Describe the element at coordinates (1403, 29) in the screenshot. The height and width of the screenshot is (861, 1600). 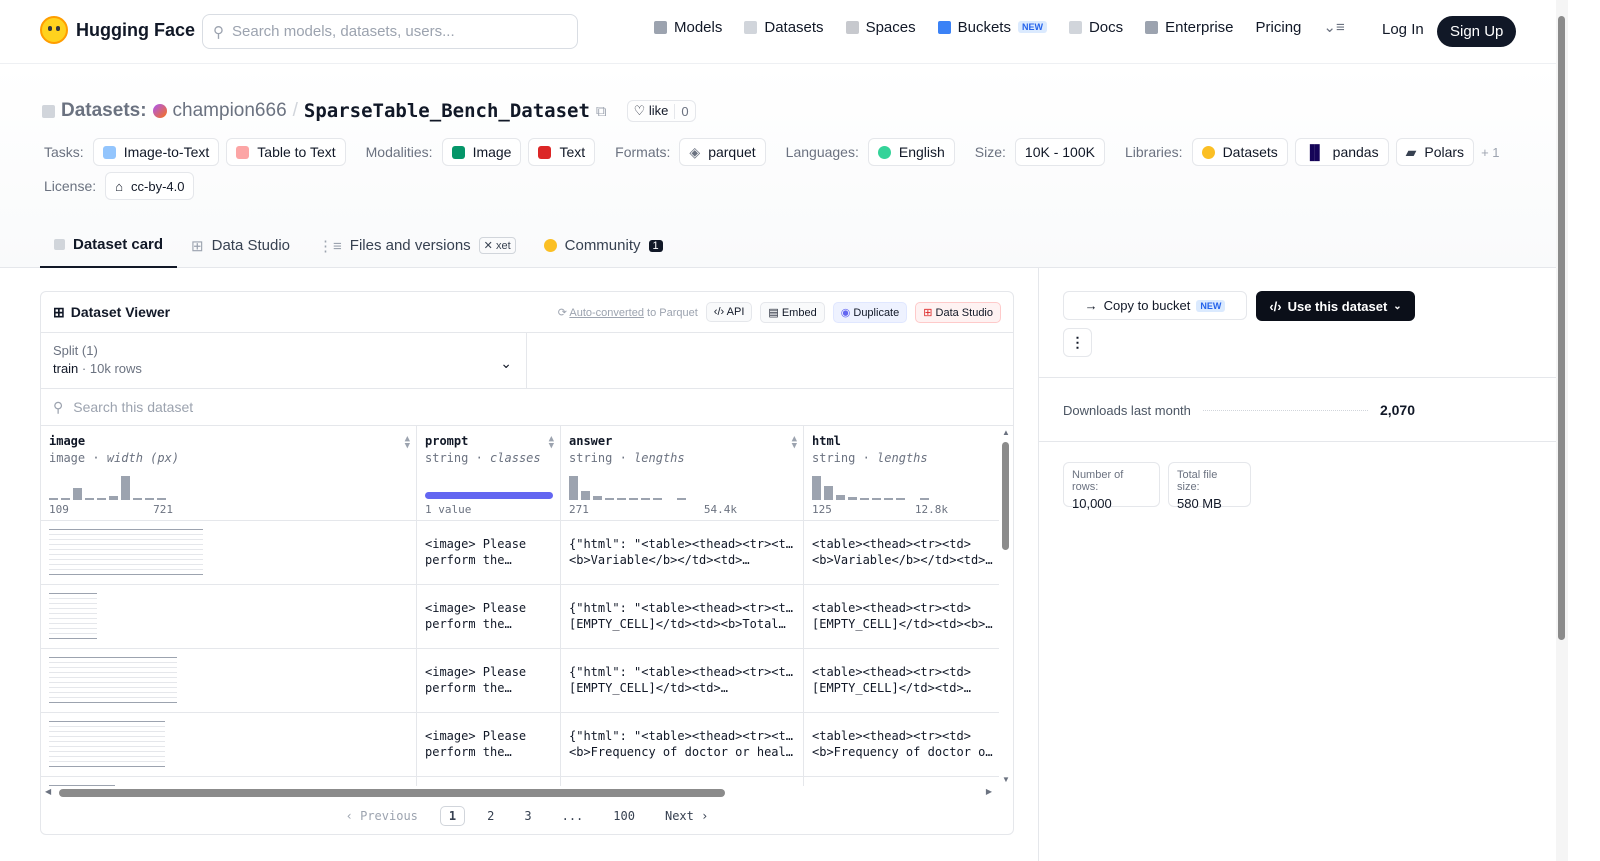
I see `login-link: Log In` at that location.